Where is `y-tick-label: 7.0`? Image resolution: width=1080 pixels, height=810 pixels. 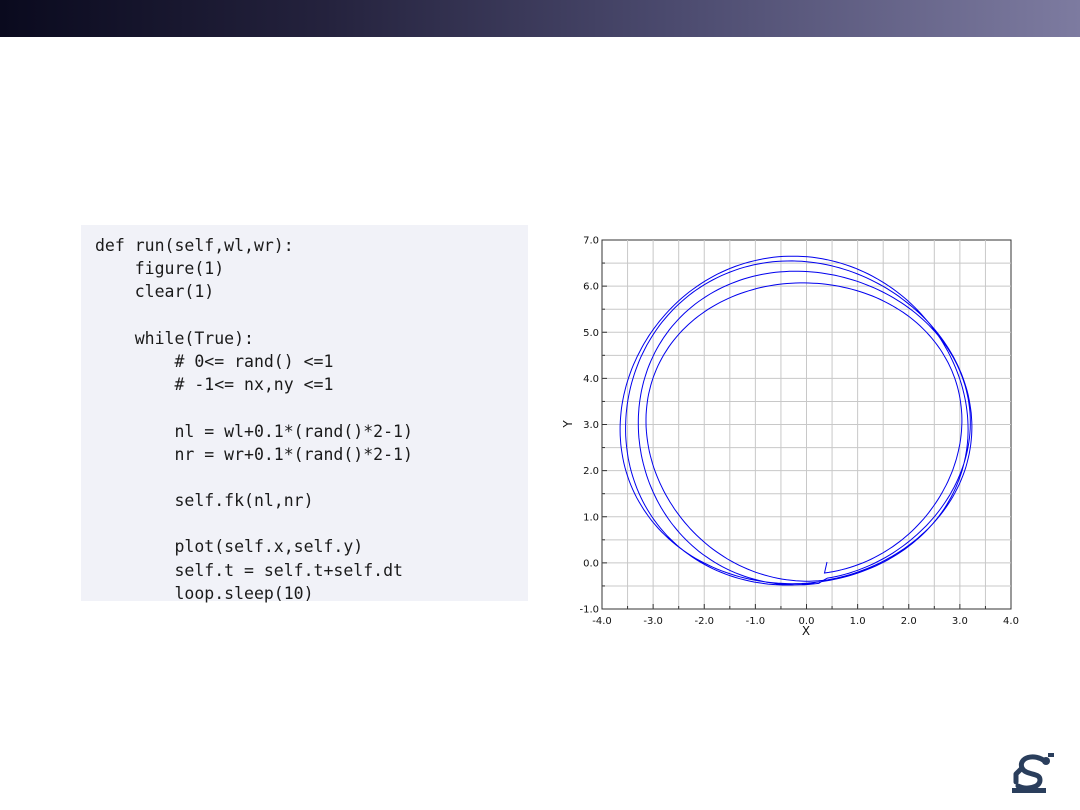 y-tick-label: 7.0 is located at coordinates (591, 241).